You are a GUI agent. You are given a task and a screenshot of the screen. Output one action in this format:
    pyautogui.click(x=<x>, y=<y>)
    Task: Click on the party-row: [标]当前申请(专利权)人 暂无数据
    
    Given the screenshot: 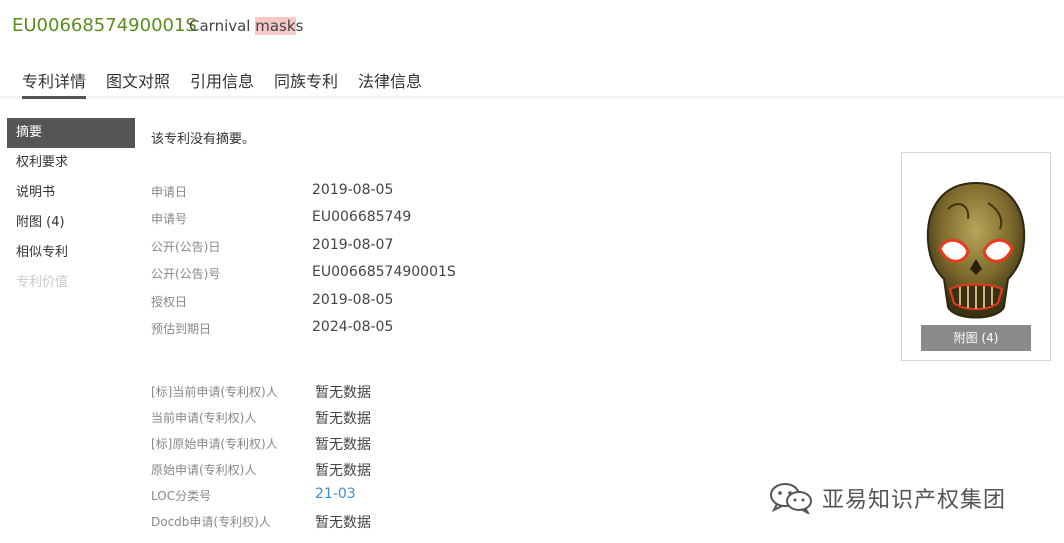 What is the action you would take?
    pyautogui.click(x=361, y=396)
    